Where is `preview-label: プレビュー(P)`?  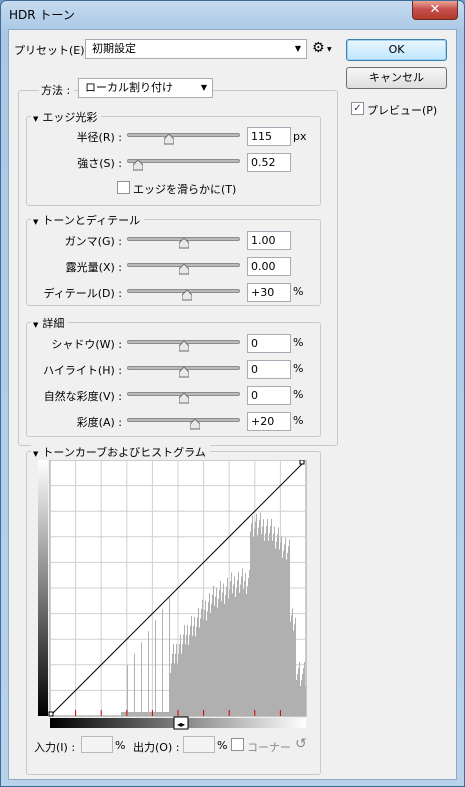 preview-label: プレビュー(P) is located at coordinates (402, 110).